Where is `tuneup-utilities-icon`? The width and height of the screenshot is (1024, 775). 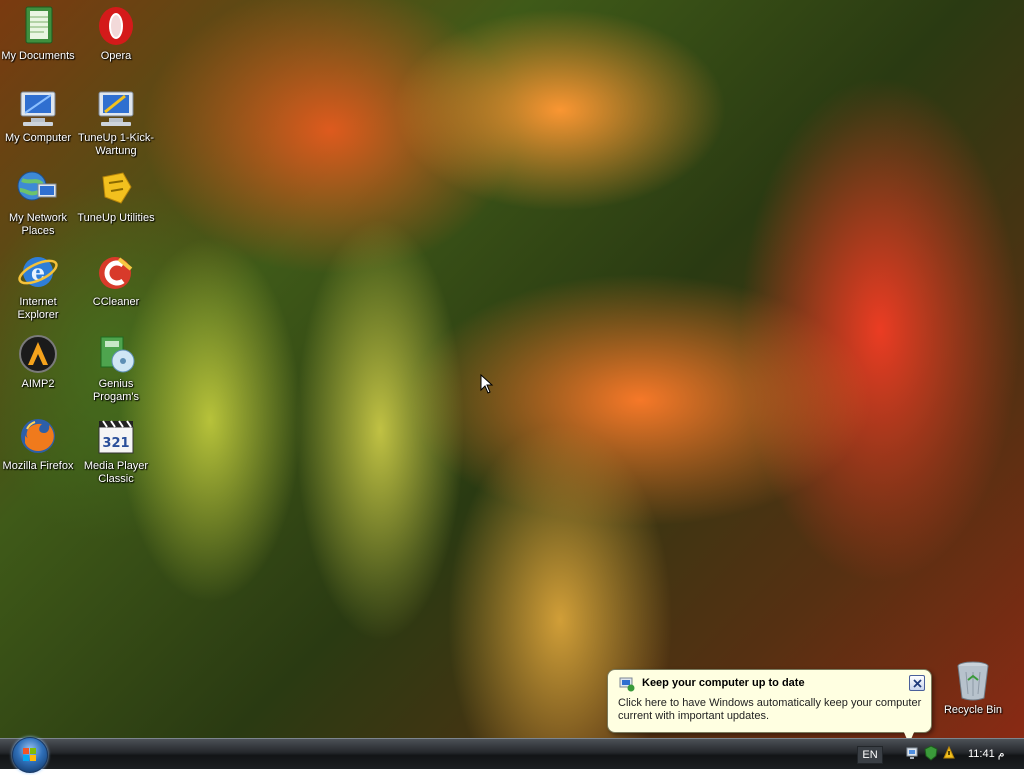
tuneup-utilities-icon is located at coordinates (116, 188).